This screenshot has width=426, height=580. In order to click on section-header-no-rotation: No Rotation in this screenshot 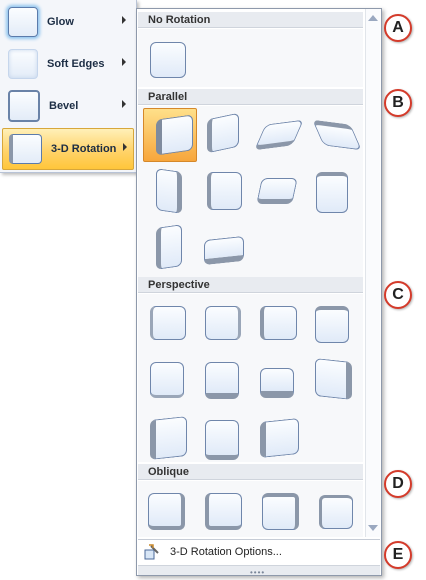, I will do `click(250, 20)`.